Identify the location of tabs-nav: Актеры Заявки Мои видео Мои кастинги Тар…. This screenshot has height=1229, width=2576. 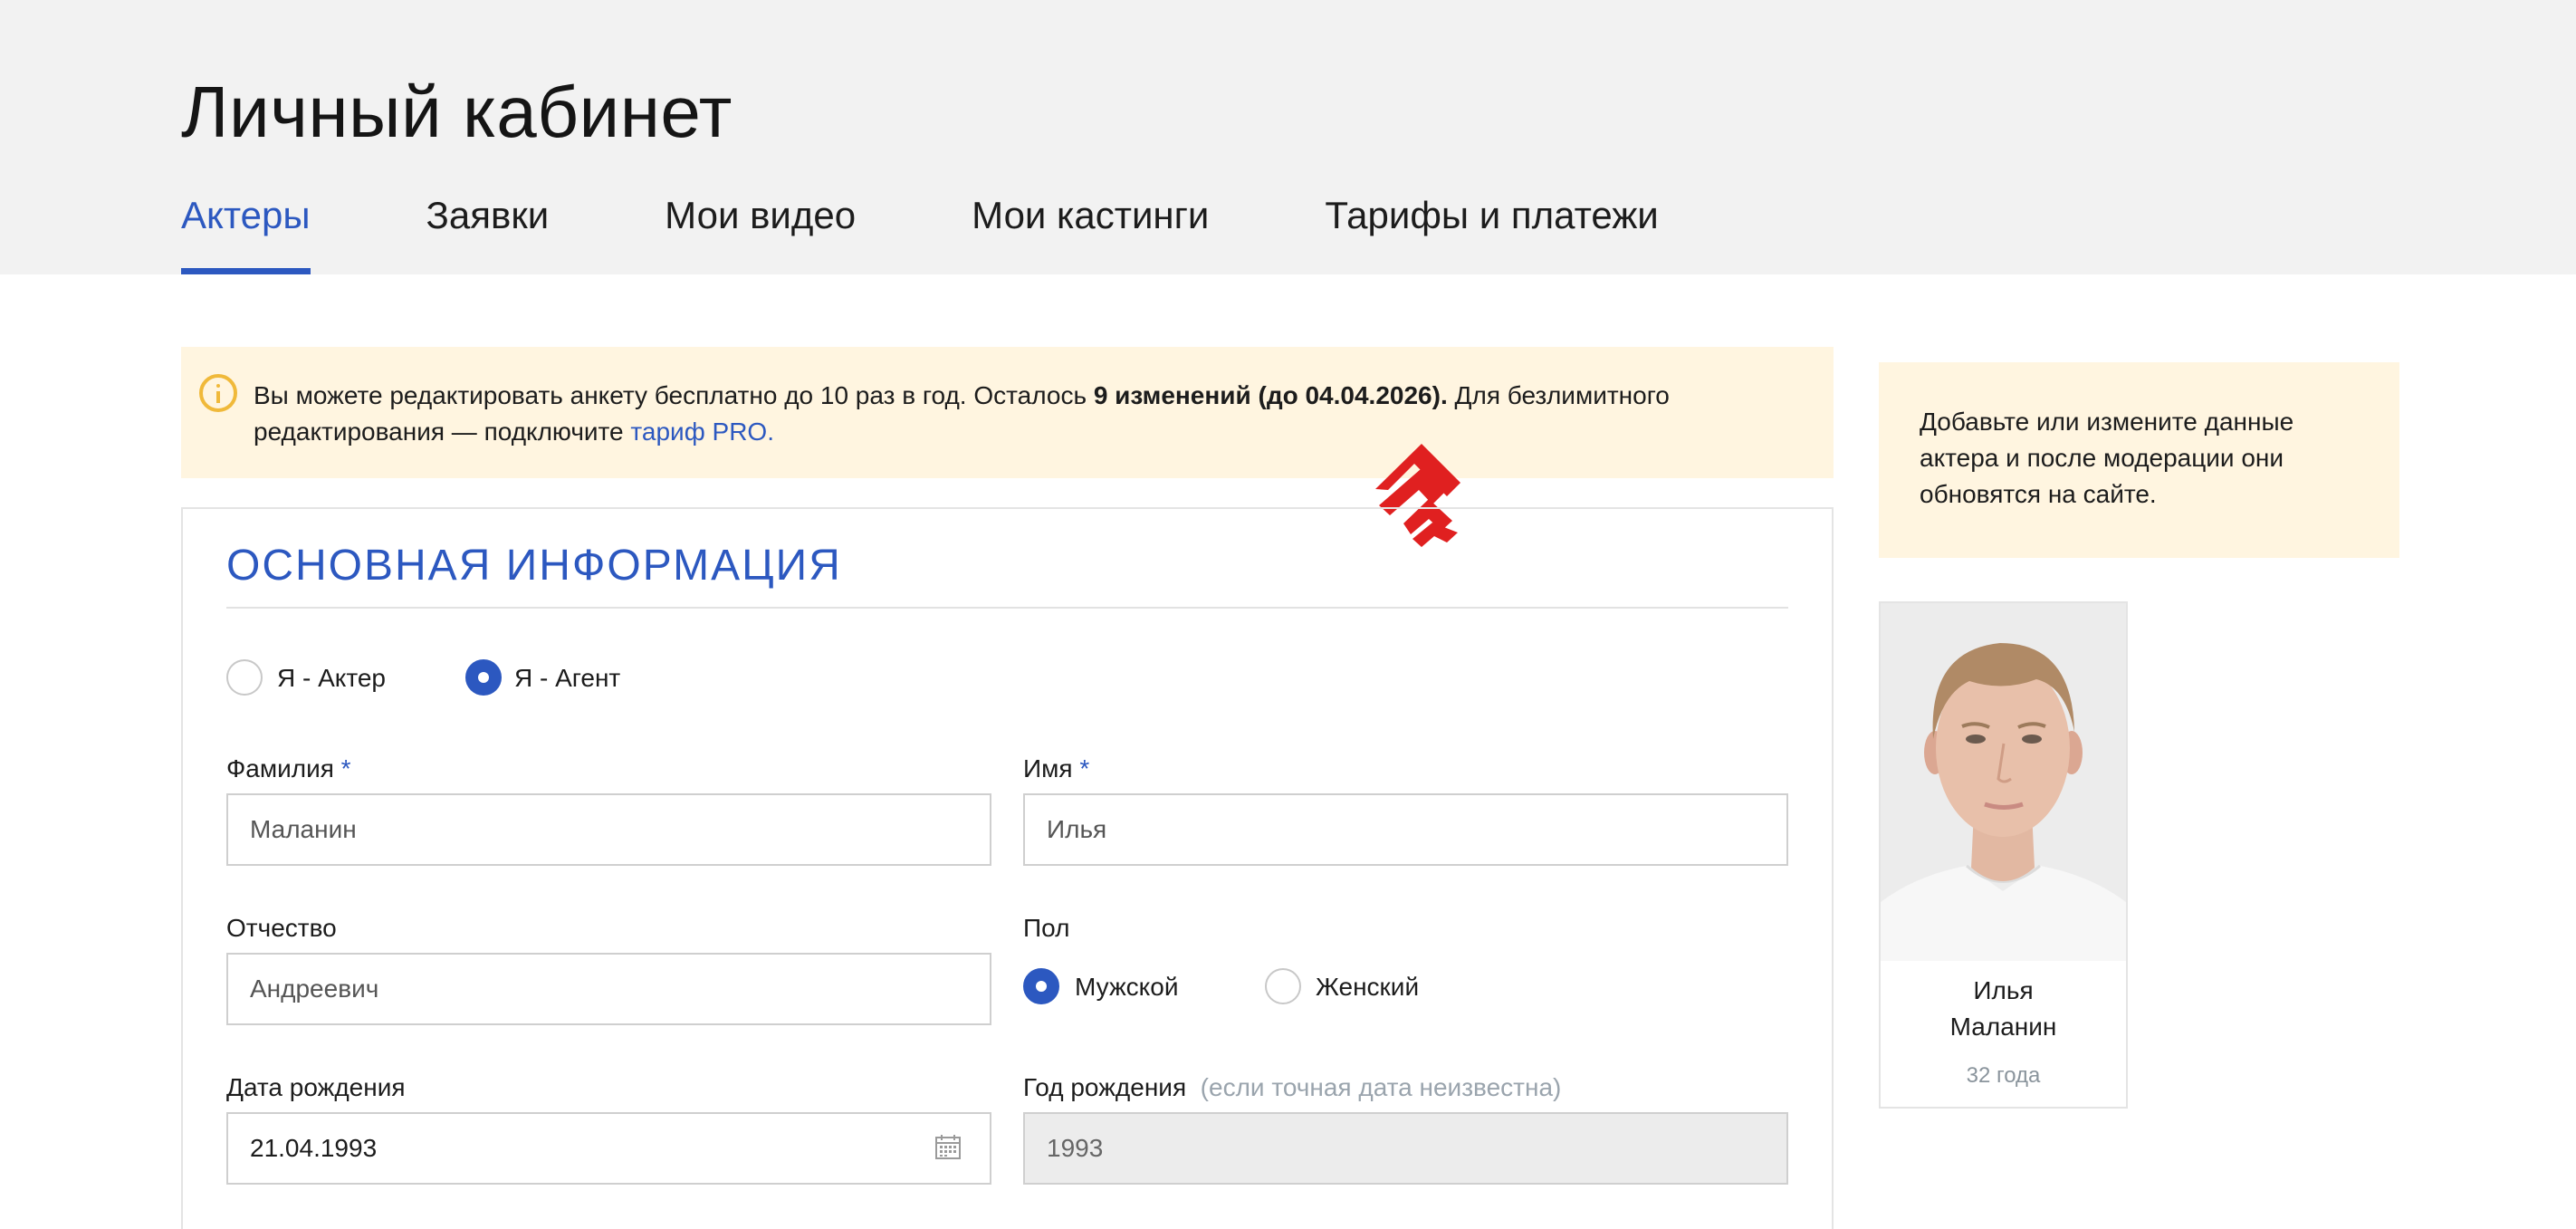
(920, 231).